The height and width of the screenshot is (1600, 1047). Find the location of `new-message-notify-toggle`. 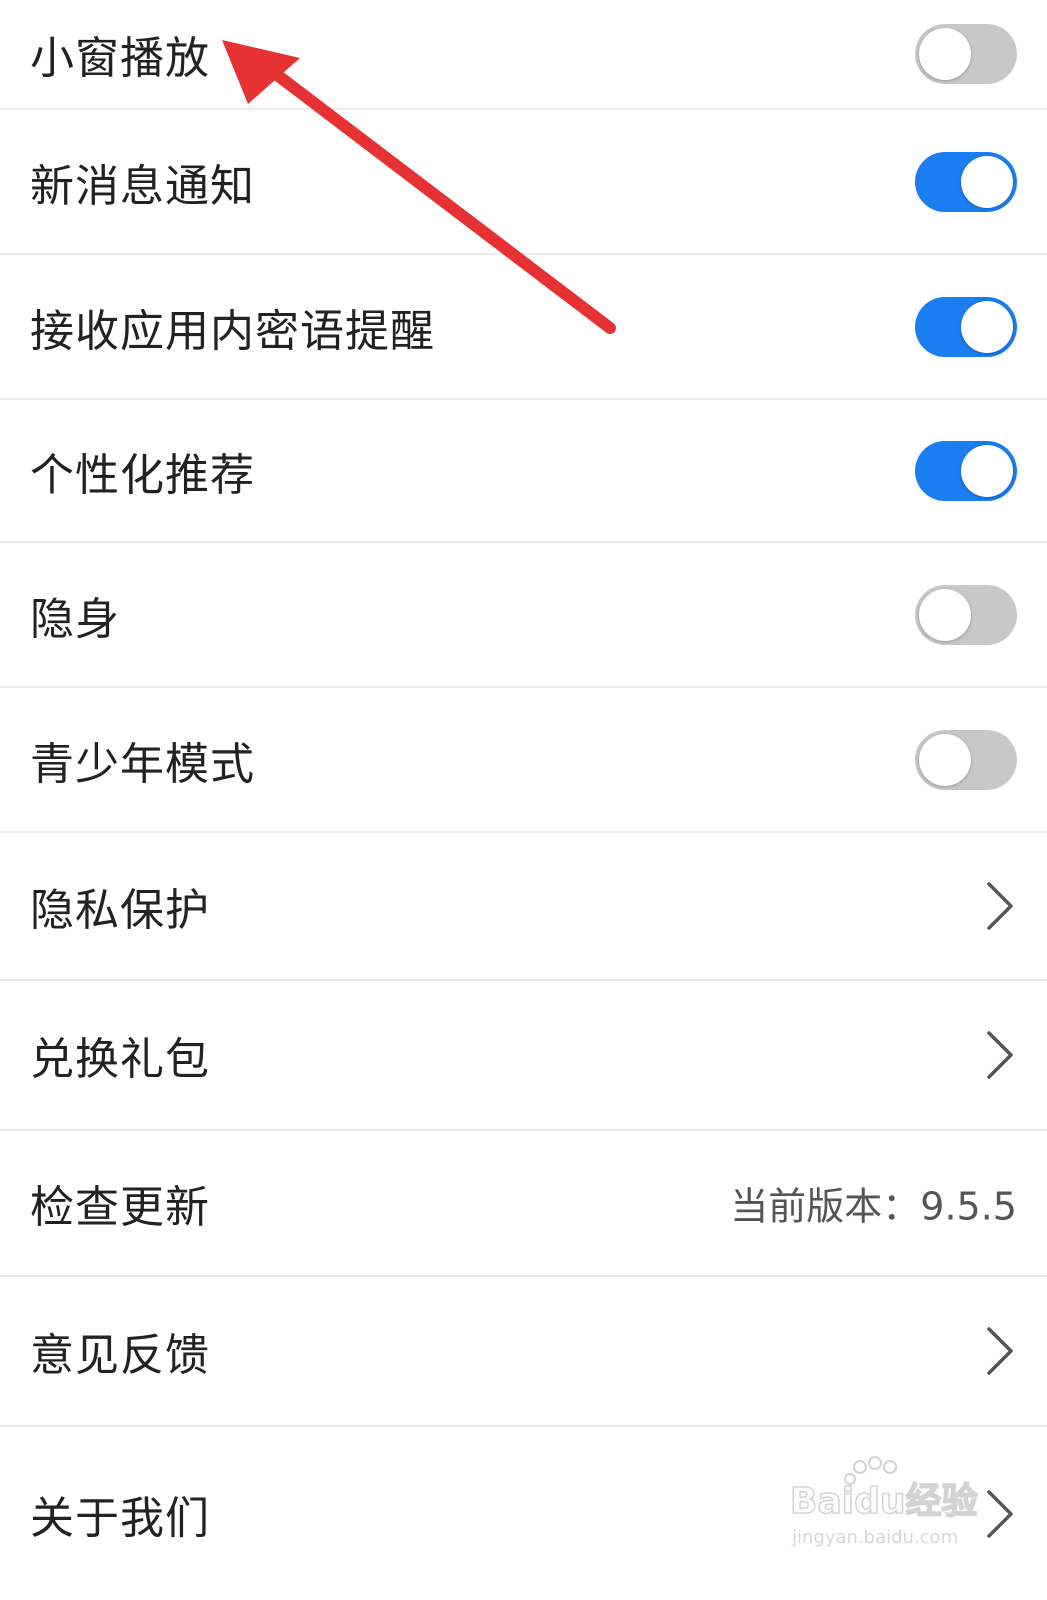

new-message-notify-toggle is located at coordinates (966, 181).